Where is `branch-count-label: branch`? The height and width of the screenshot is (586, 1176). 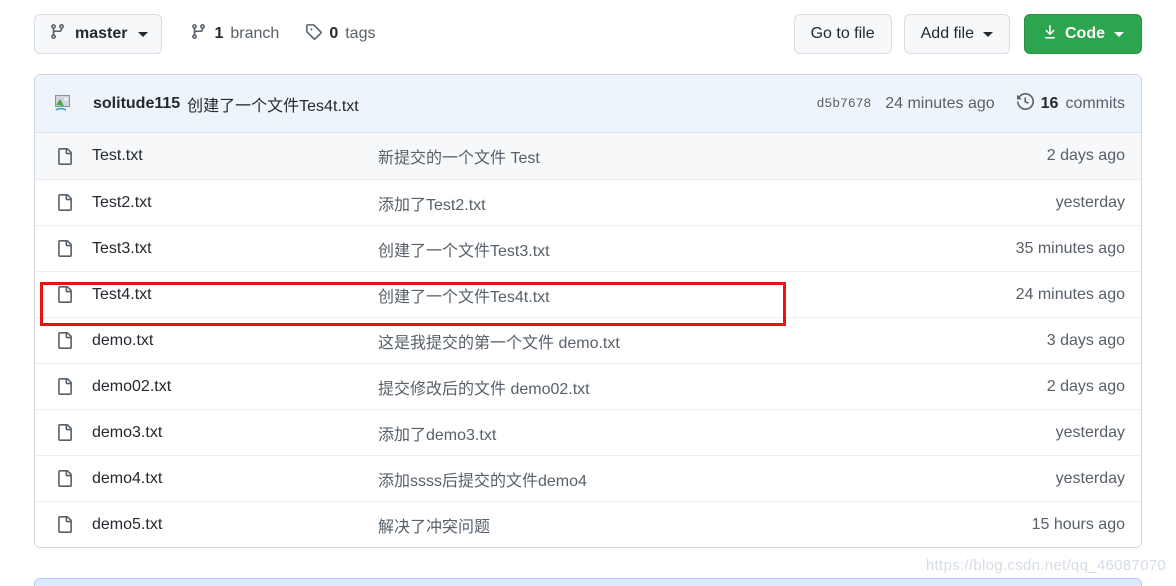 branch-count-label: branch is located at coordinates (255, 33).